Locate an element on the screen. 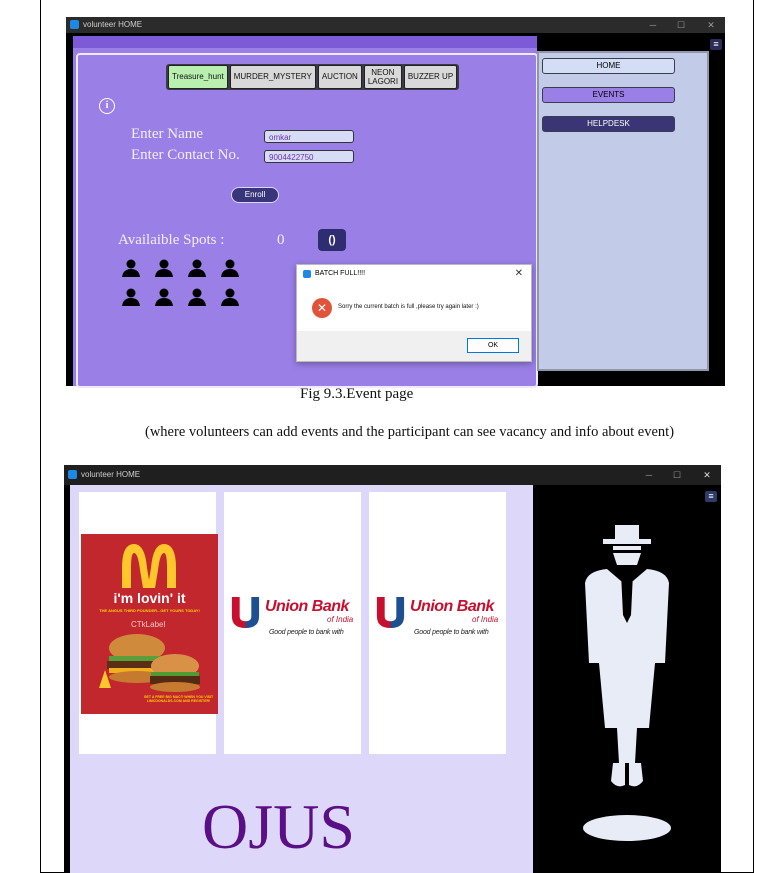 The image size is (757, 873). dialog-title: BATCH FULL!!!! is located at coordinates (340, 273).